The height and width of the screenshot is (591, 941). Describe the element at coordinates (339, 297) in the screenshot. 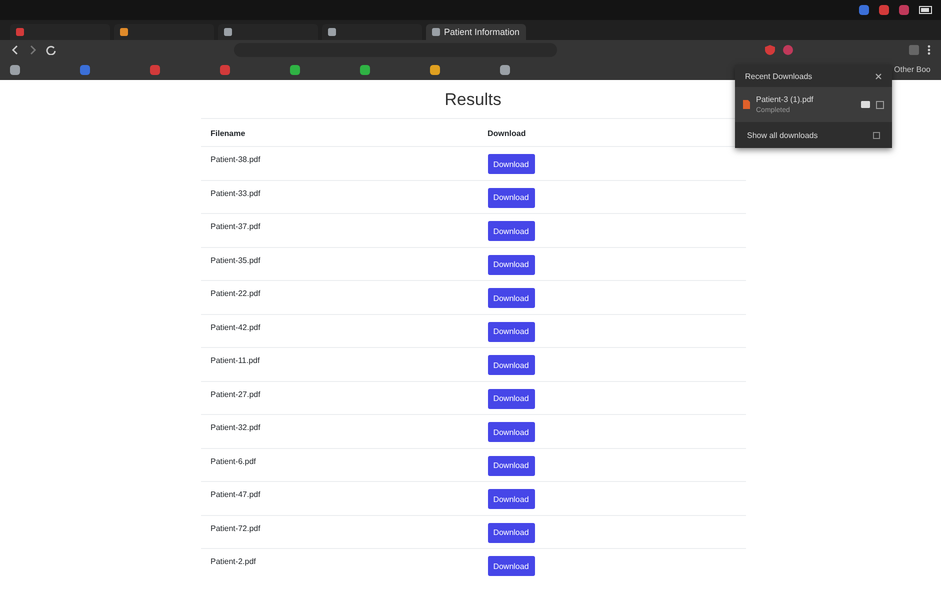

I see `table-cell: Patient-22.pdf` at that location.